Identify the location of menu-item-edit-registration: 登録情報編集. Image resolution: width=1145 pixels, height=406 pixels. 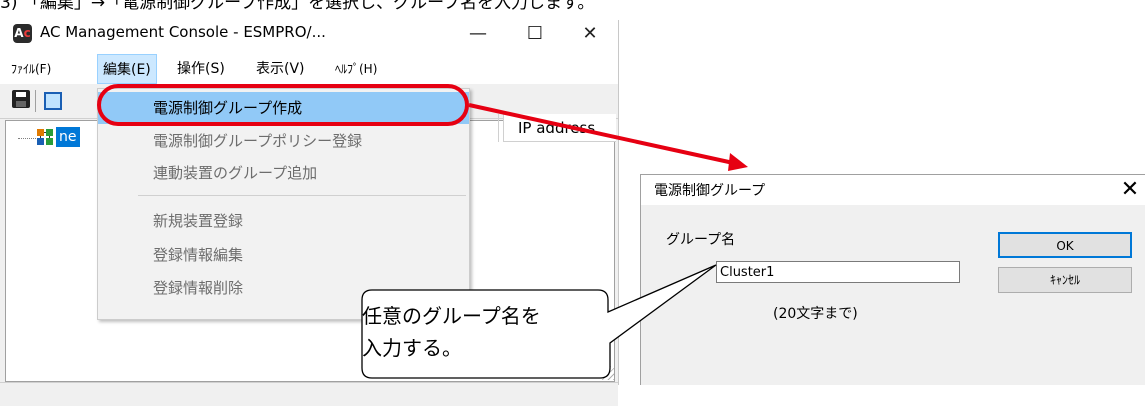
(283, 255).